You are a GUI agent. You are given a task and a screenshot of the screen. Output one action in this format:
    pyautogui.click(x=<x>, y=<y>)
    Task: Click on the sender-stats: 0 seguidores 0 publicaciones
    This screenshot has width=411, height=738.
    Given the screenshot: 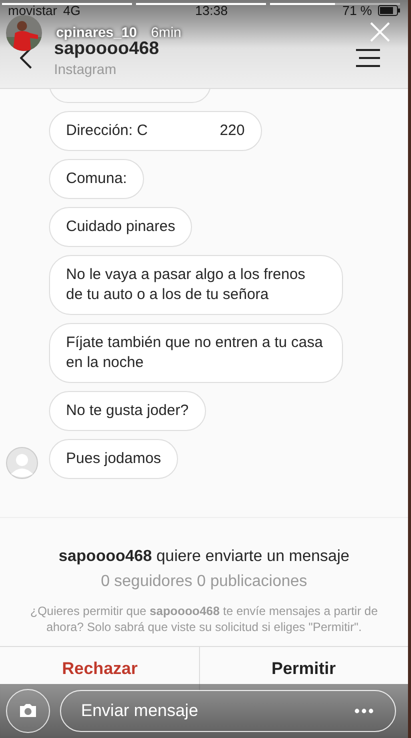 What is the action you would take?
    pyautogui.click(x=204, y=582)
    